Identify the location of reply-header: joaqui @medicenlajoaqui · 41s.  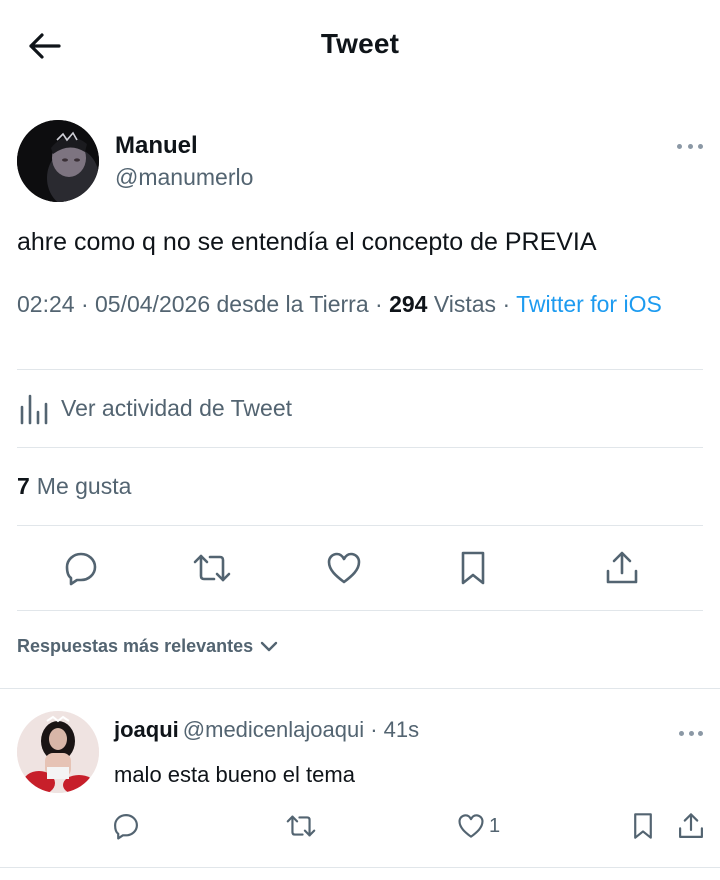
(266, 730).